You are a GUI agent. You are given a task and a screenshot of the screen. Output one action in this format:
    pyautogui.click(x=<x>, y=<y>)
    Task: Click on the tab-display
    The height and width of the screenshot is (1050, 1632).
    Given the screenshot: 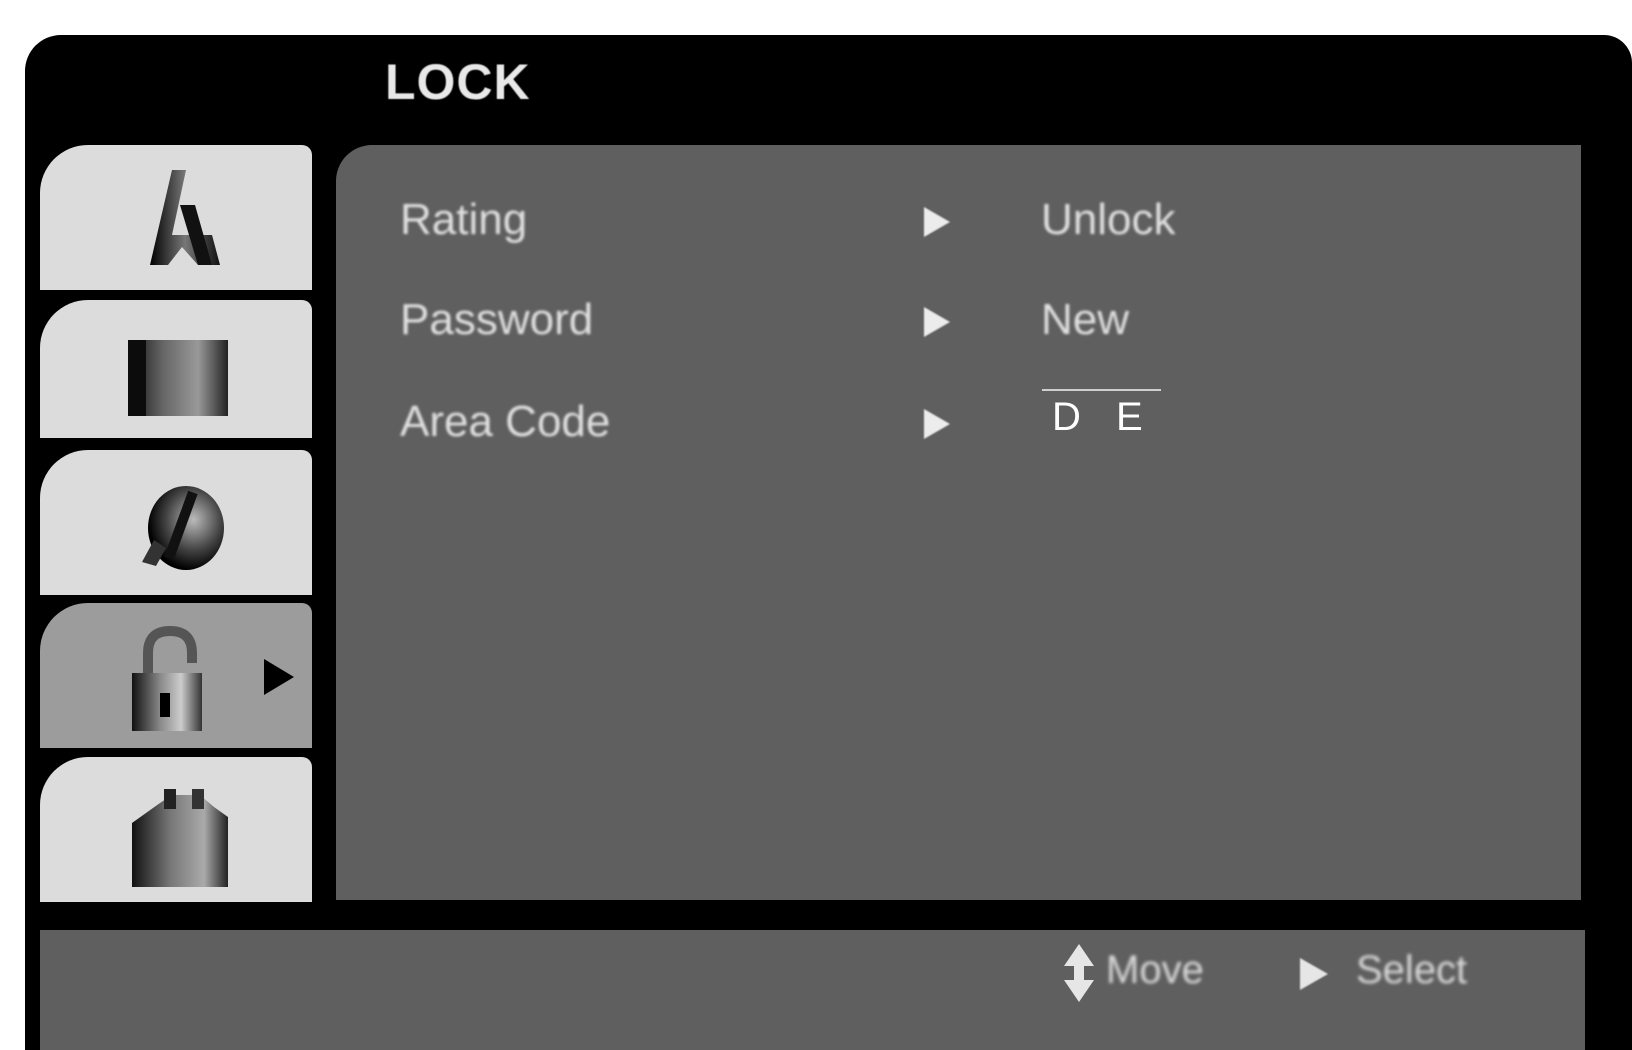 What is the action you would take?
    pyautogui.click(x=176, y=369)
    